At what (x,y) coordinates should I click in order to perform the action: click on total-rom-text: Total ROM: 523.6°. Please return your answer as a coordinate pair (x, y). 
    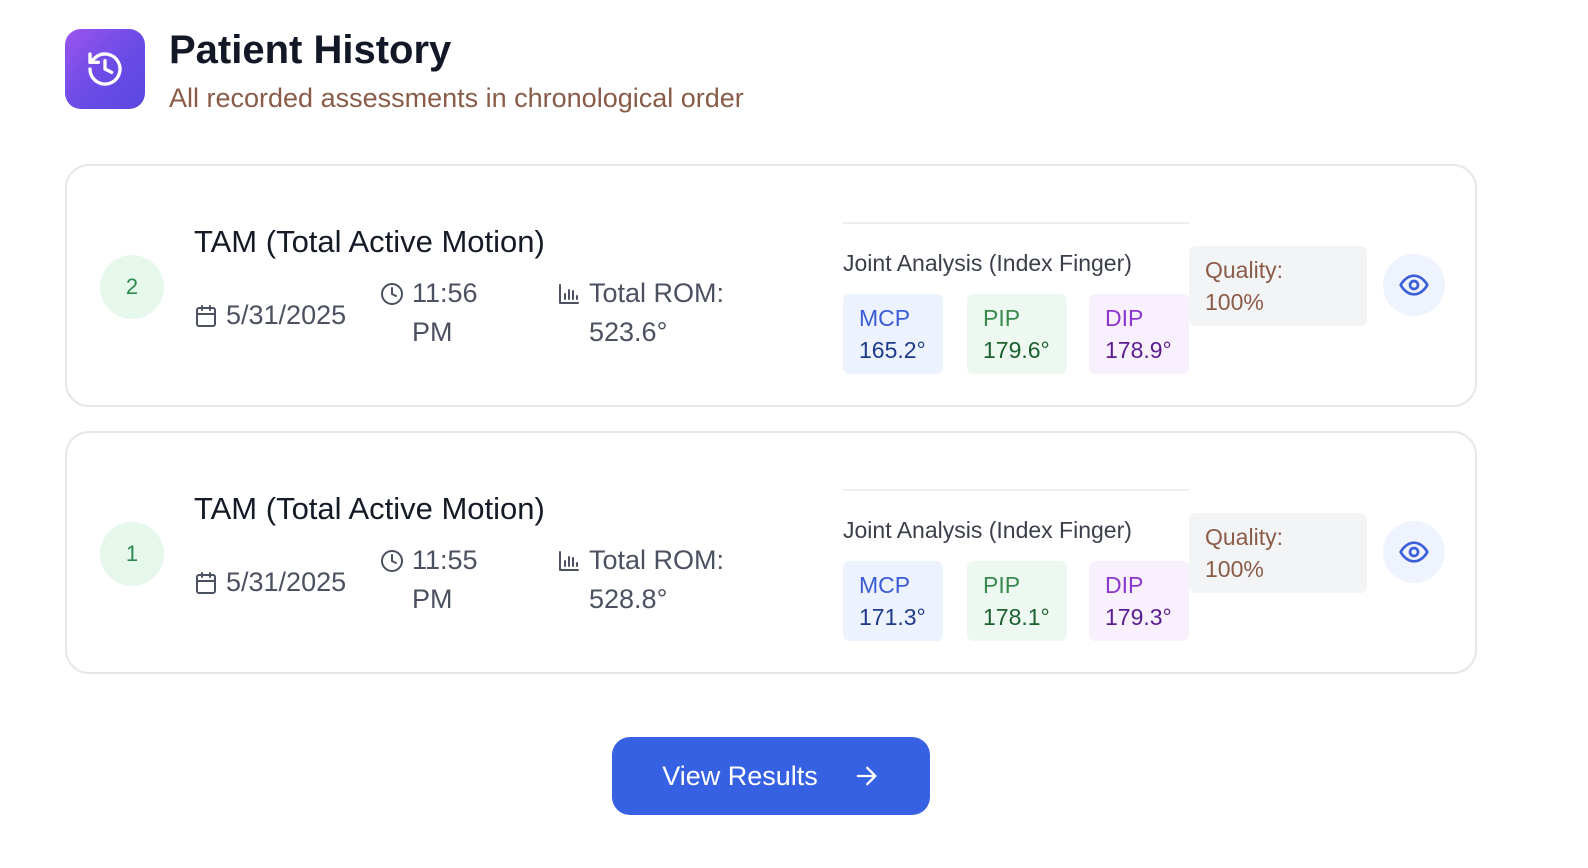
    Looking at the image, I should click on (657, 312).